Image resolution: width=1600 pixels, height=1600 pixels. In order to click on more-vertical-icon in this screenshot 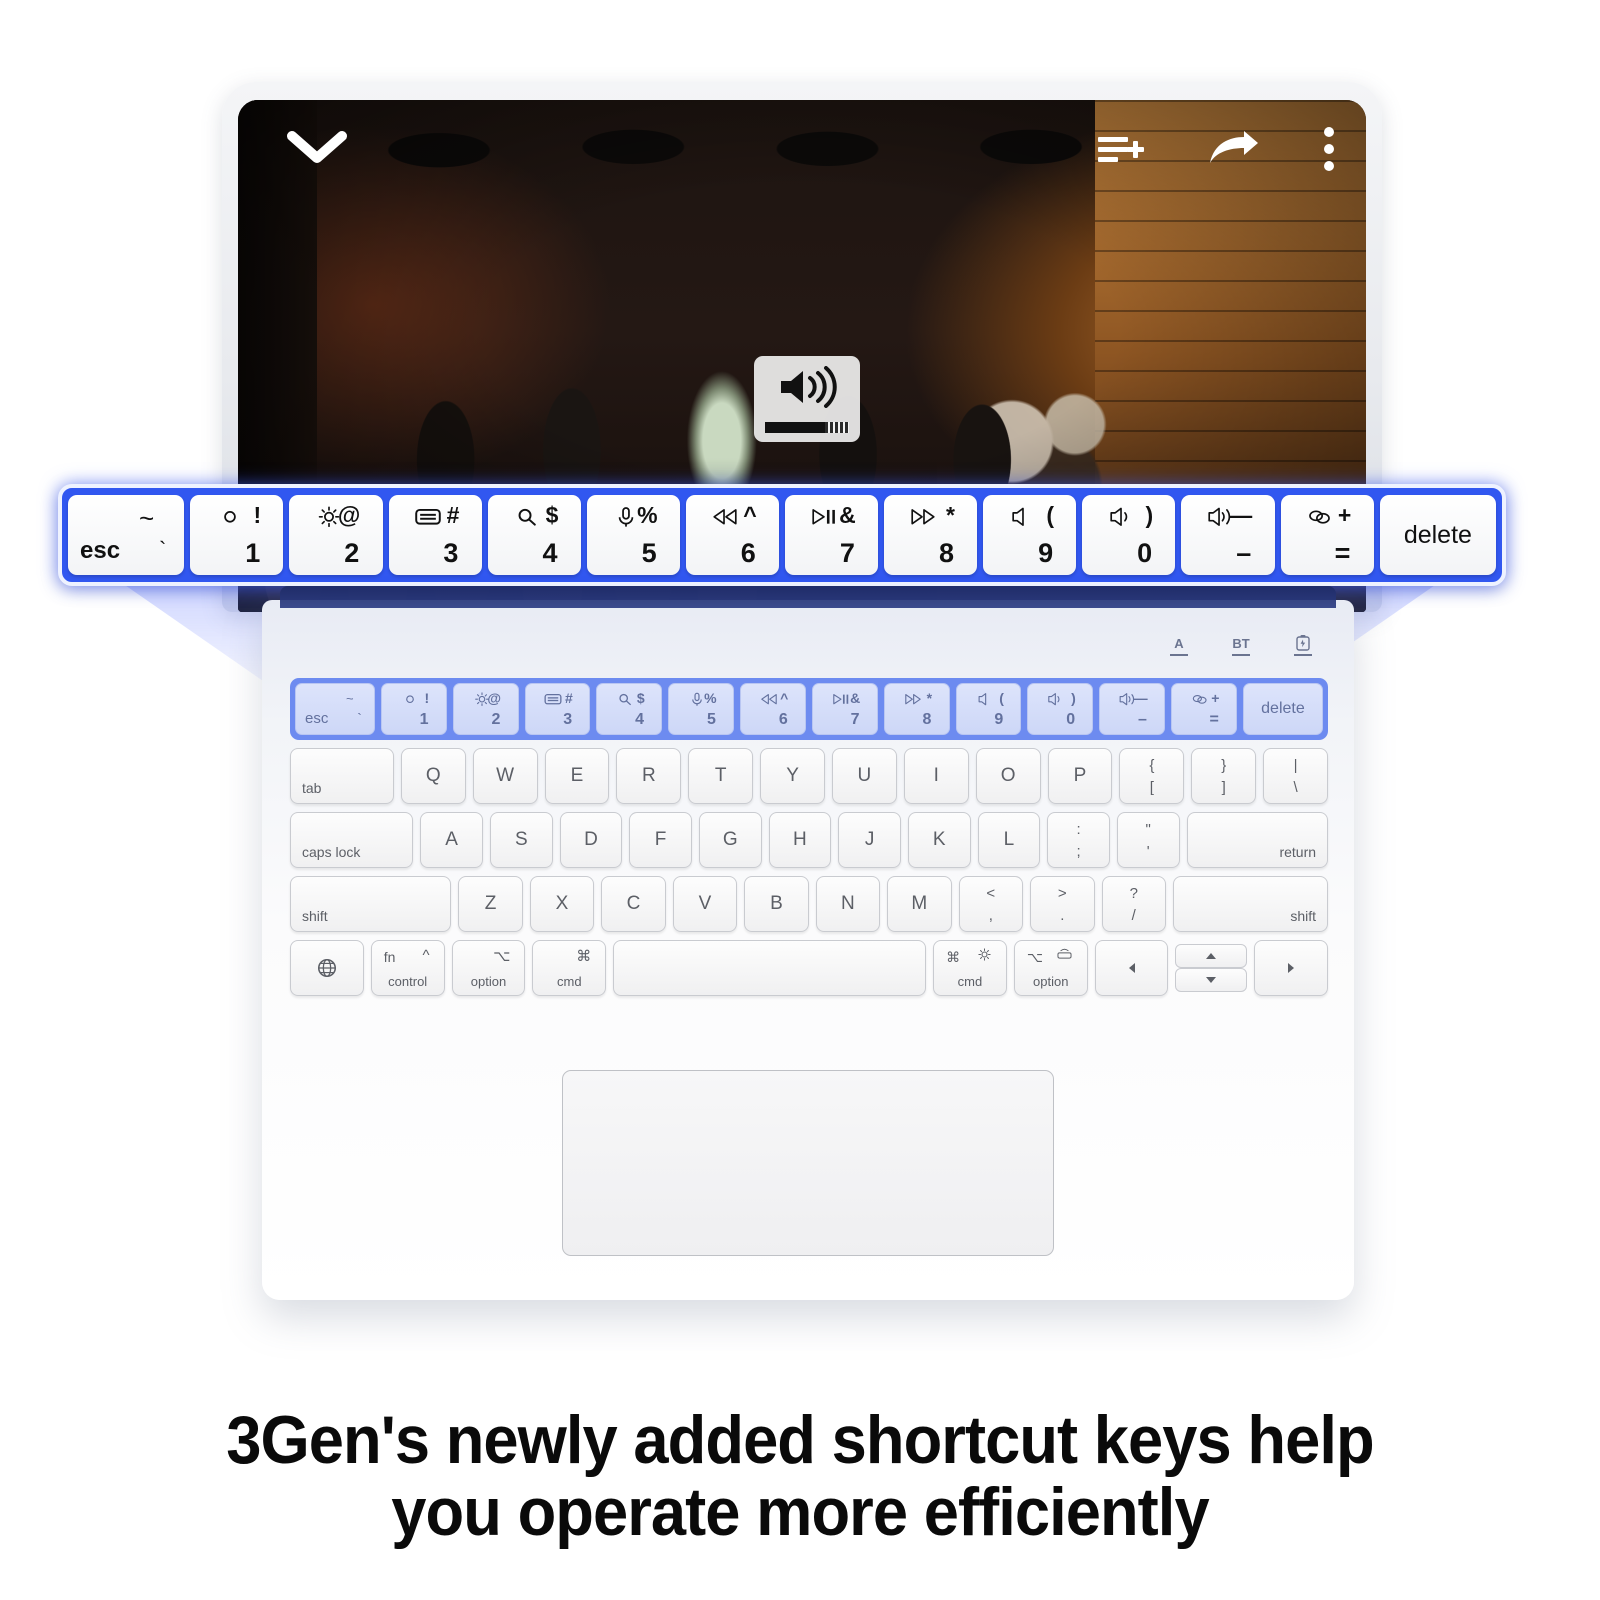, I will do `click(1329, 151)`.